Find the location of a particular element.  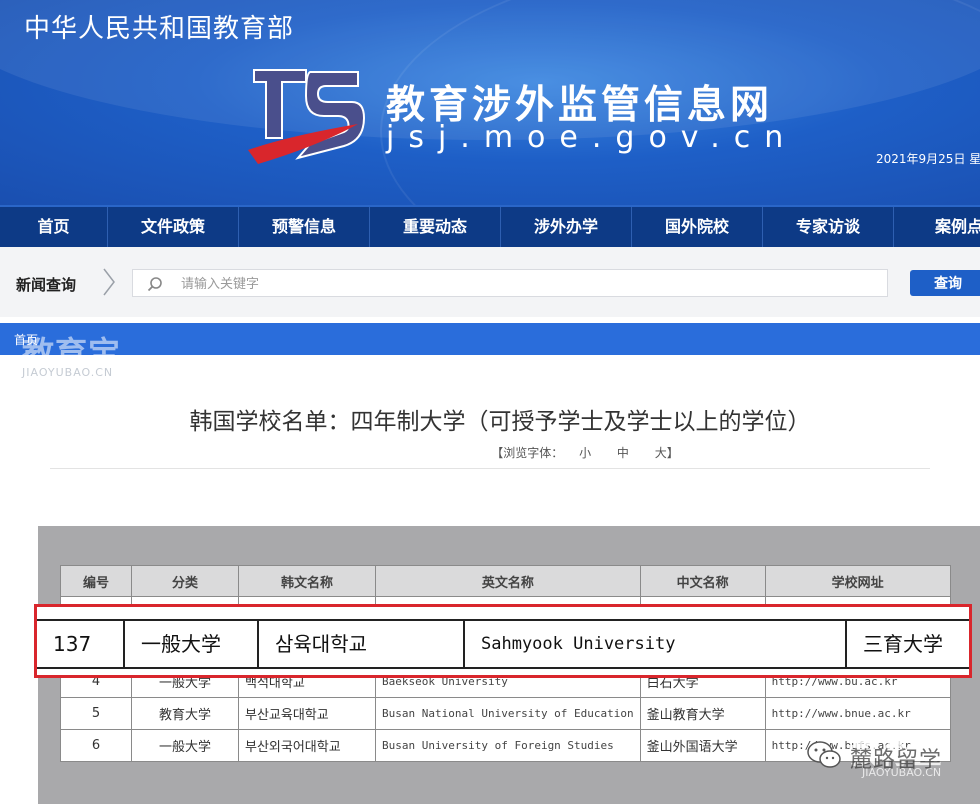

nav-item-cases: 案例点 is located at coordinates (937, 228).